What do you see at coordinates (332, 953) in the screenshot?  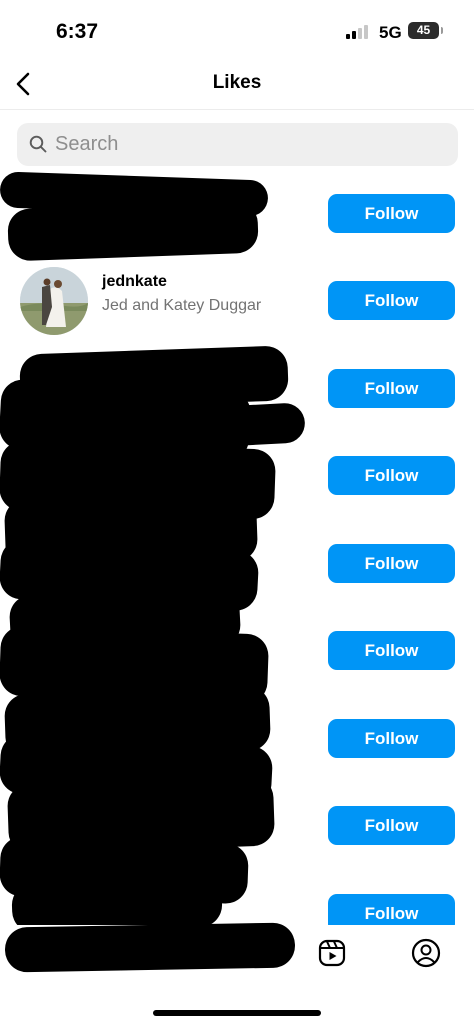 I see `reels-icon` at bounding box center [332, 953].